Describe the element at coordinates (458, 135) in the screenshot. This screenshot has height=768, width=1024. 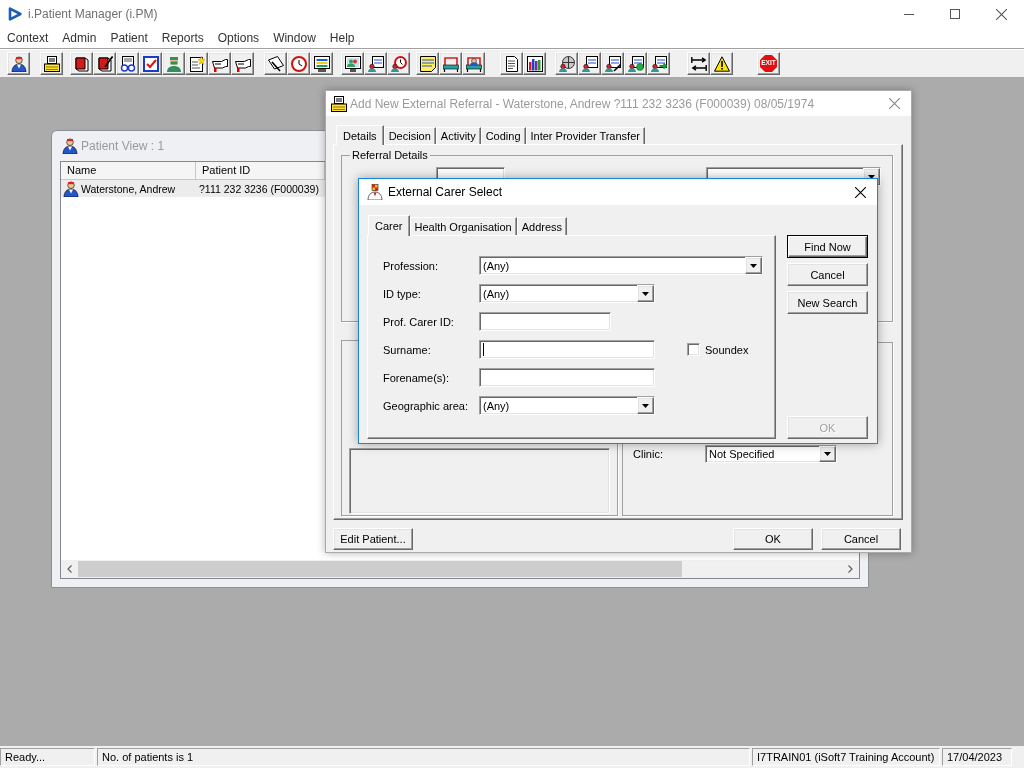
I see `tab: Activity` at that location.